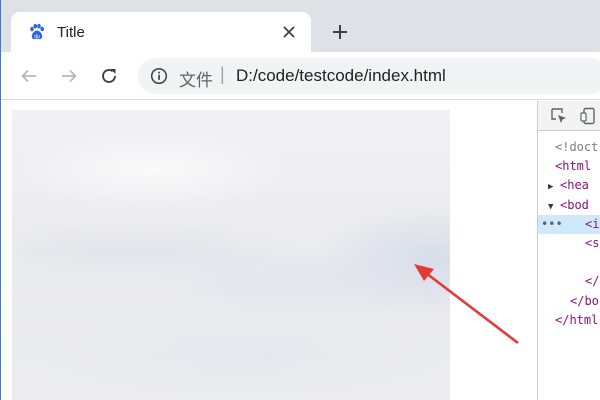 Image resolution: width=600 pixels, height=400 pixels. I want to click on svg-text: du, so click(37, 37).